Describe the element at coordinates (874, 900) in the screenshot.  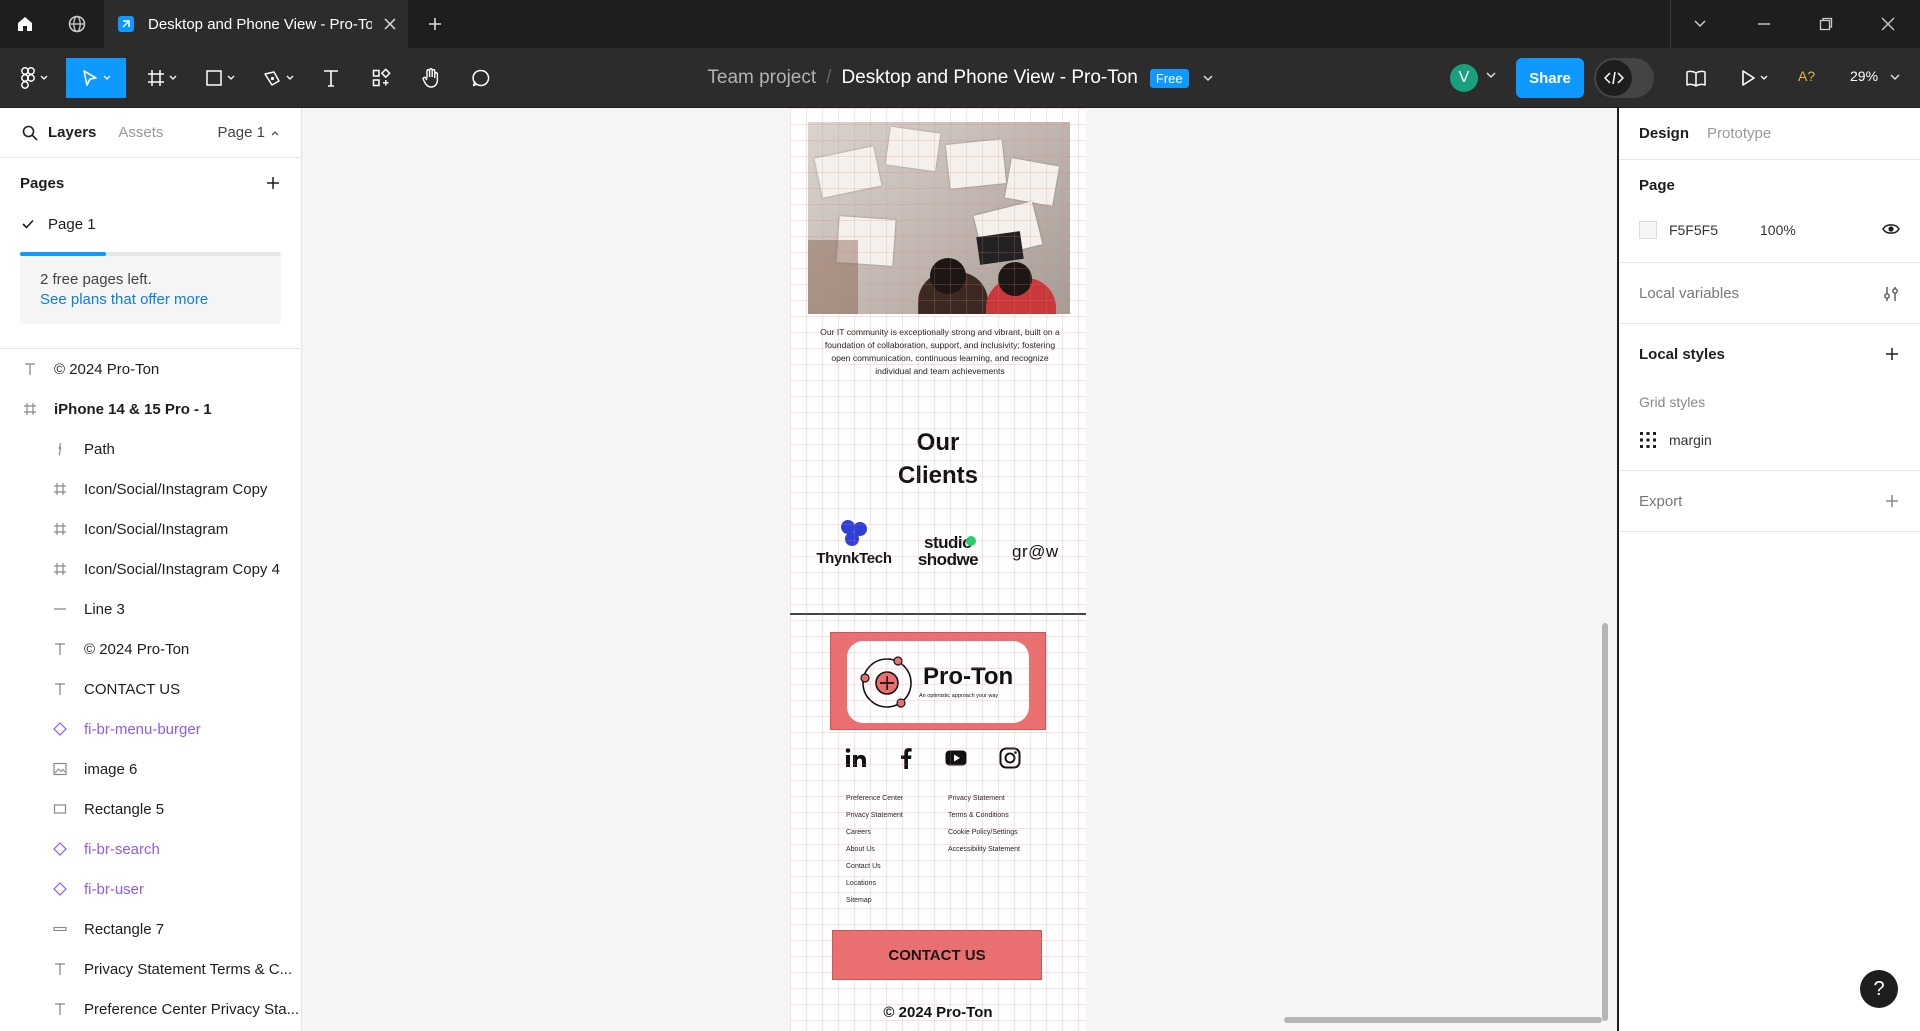
I see `footer-link: Sitemap` at that location.